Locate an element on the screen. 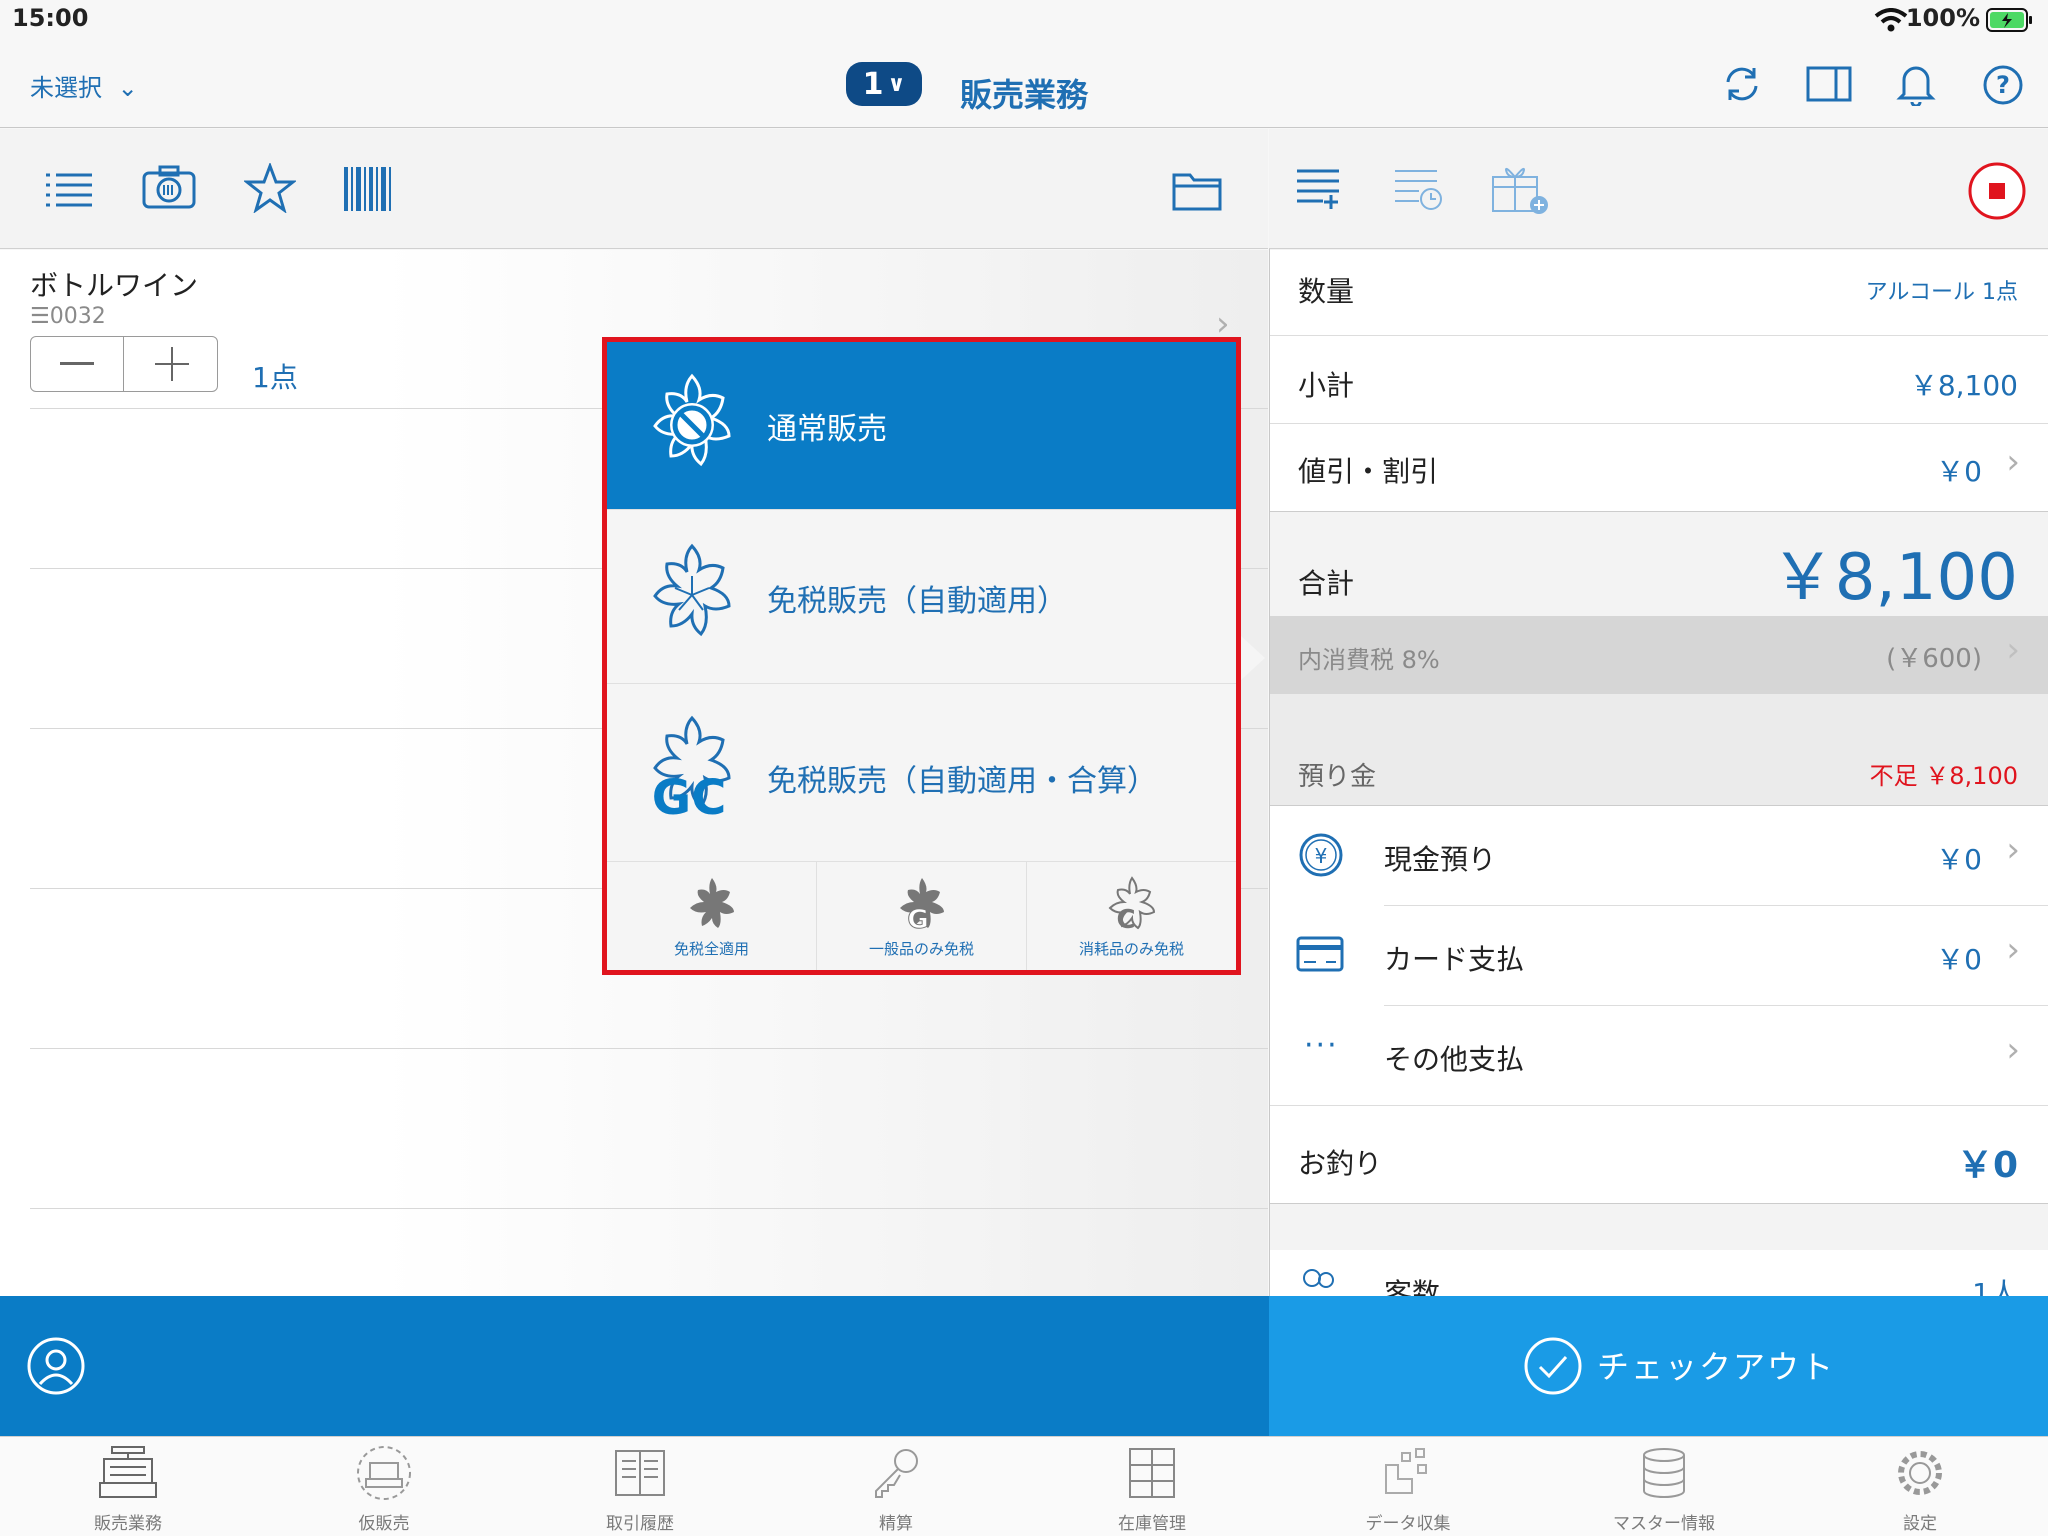  tab-master: マスター情報 is located at coordinates (1664, 1486).